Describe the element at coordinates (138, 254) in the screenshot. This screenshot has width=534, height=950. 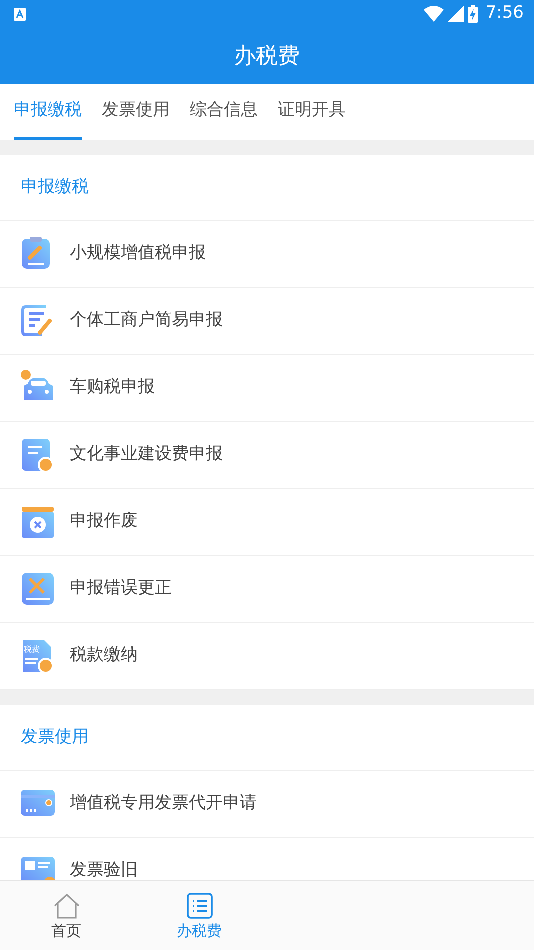
I see `menu-item: 小规模增值税申报` at that location.